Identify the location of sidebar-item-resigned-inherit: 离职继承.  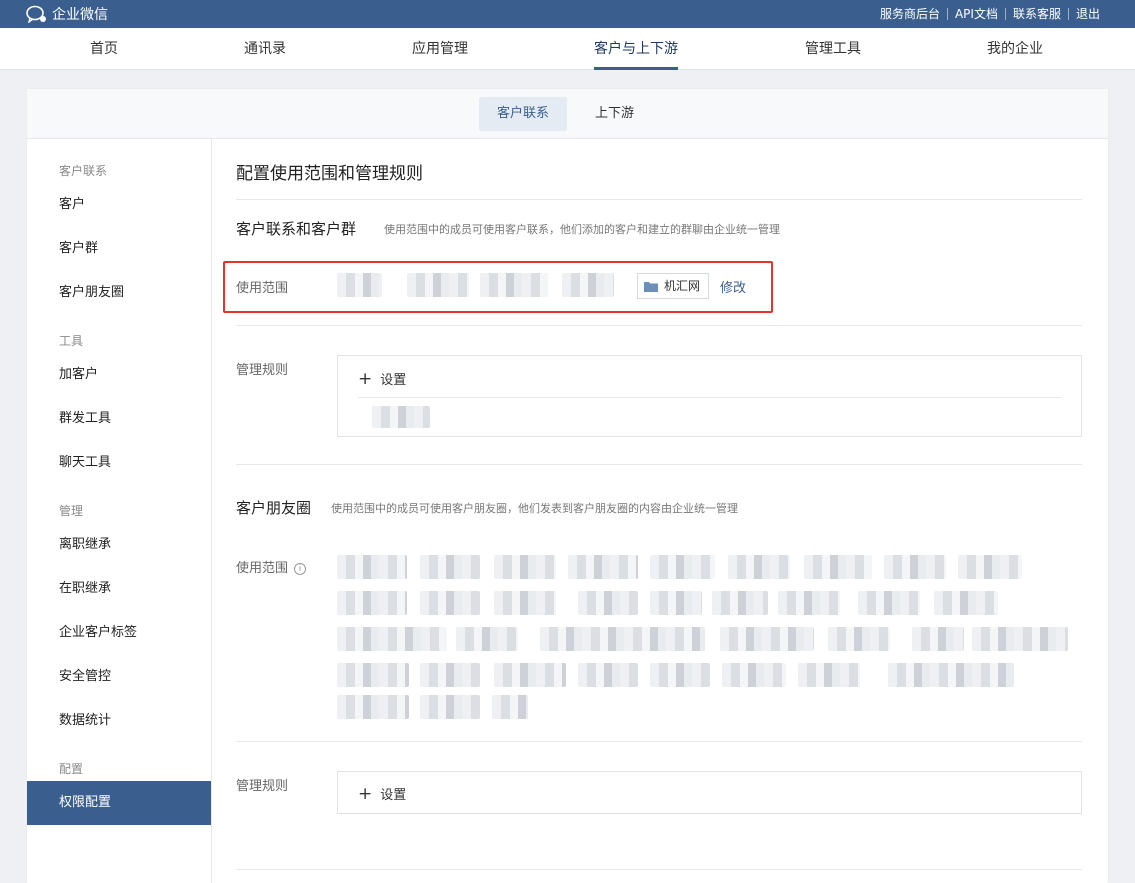
(119, 545).